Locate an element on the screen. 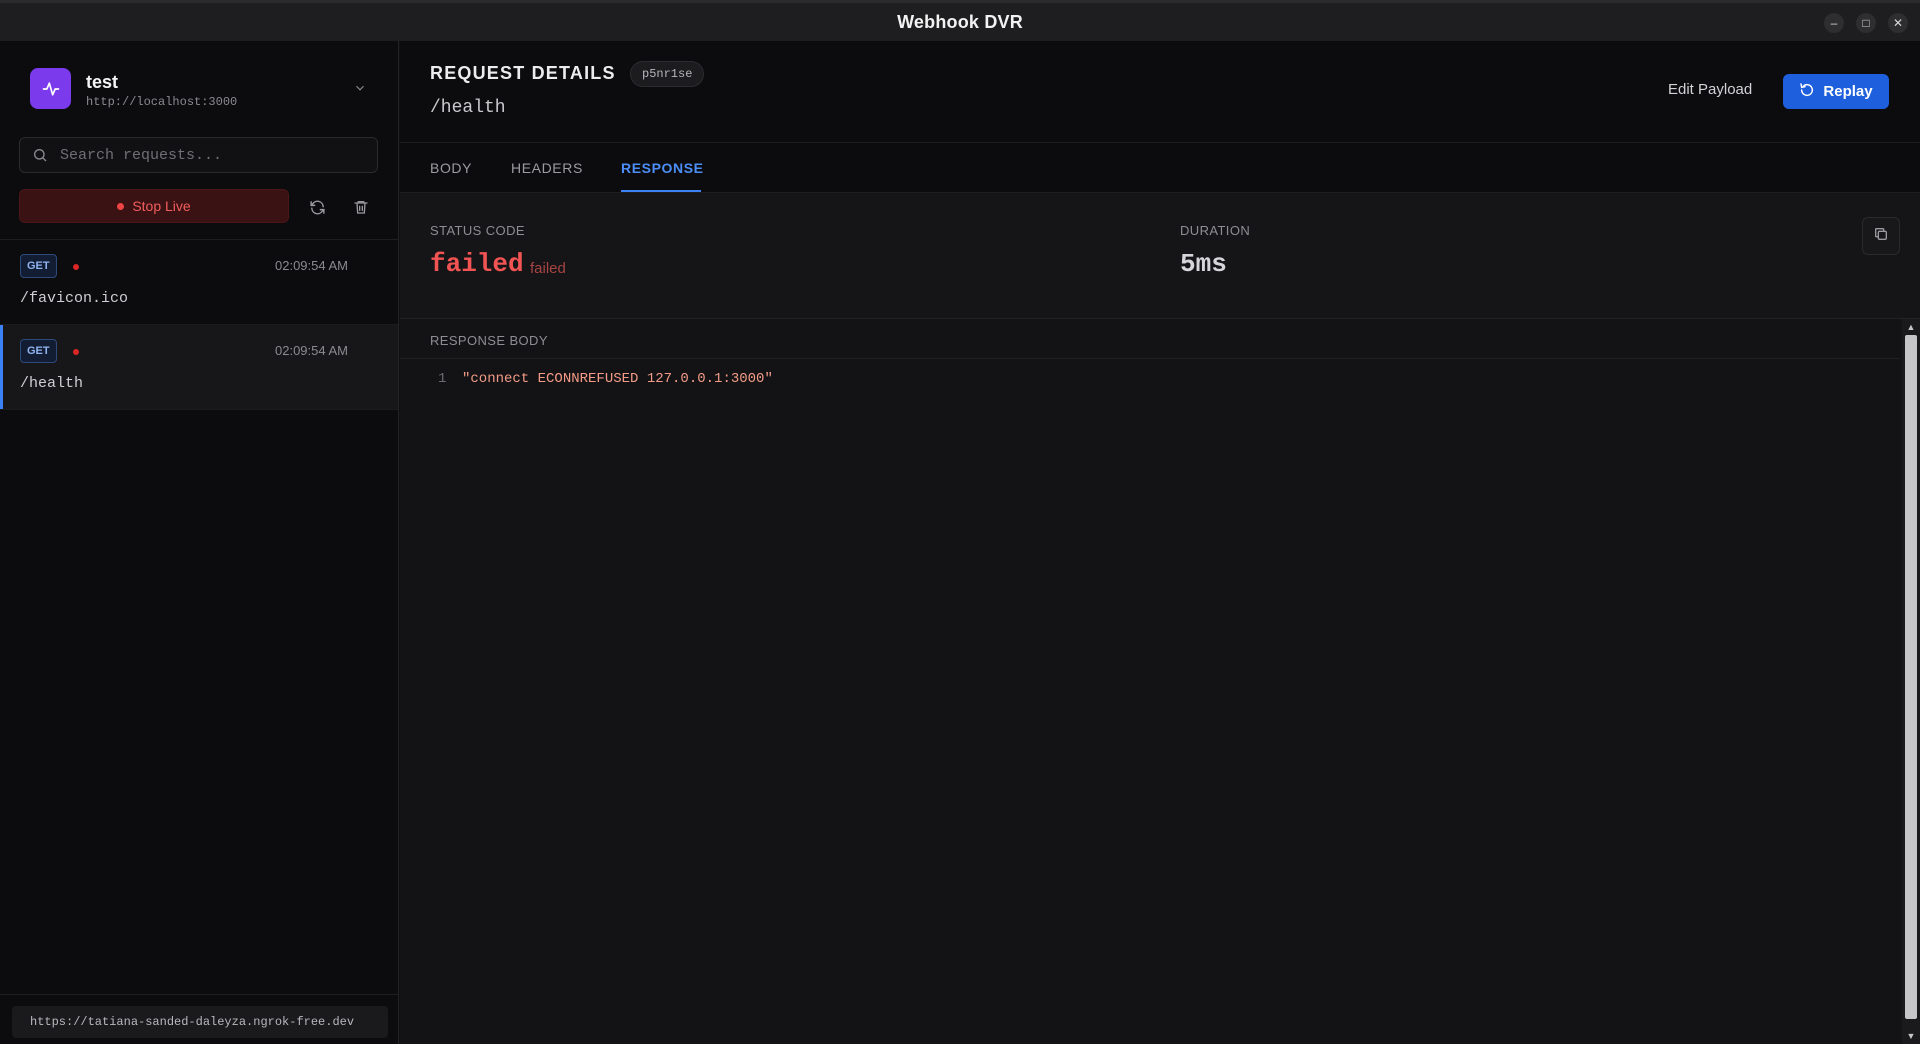 The width and height of the screenshot is (1920, 1044). status-code-value: failed is located at coordinates (477, 264).